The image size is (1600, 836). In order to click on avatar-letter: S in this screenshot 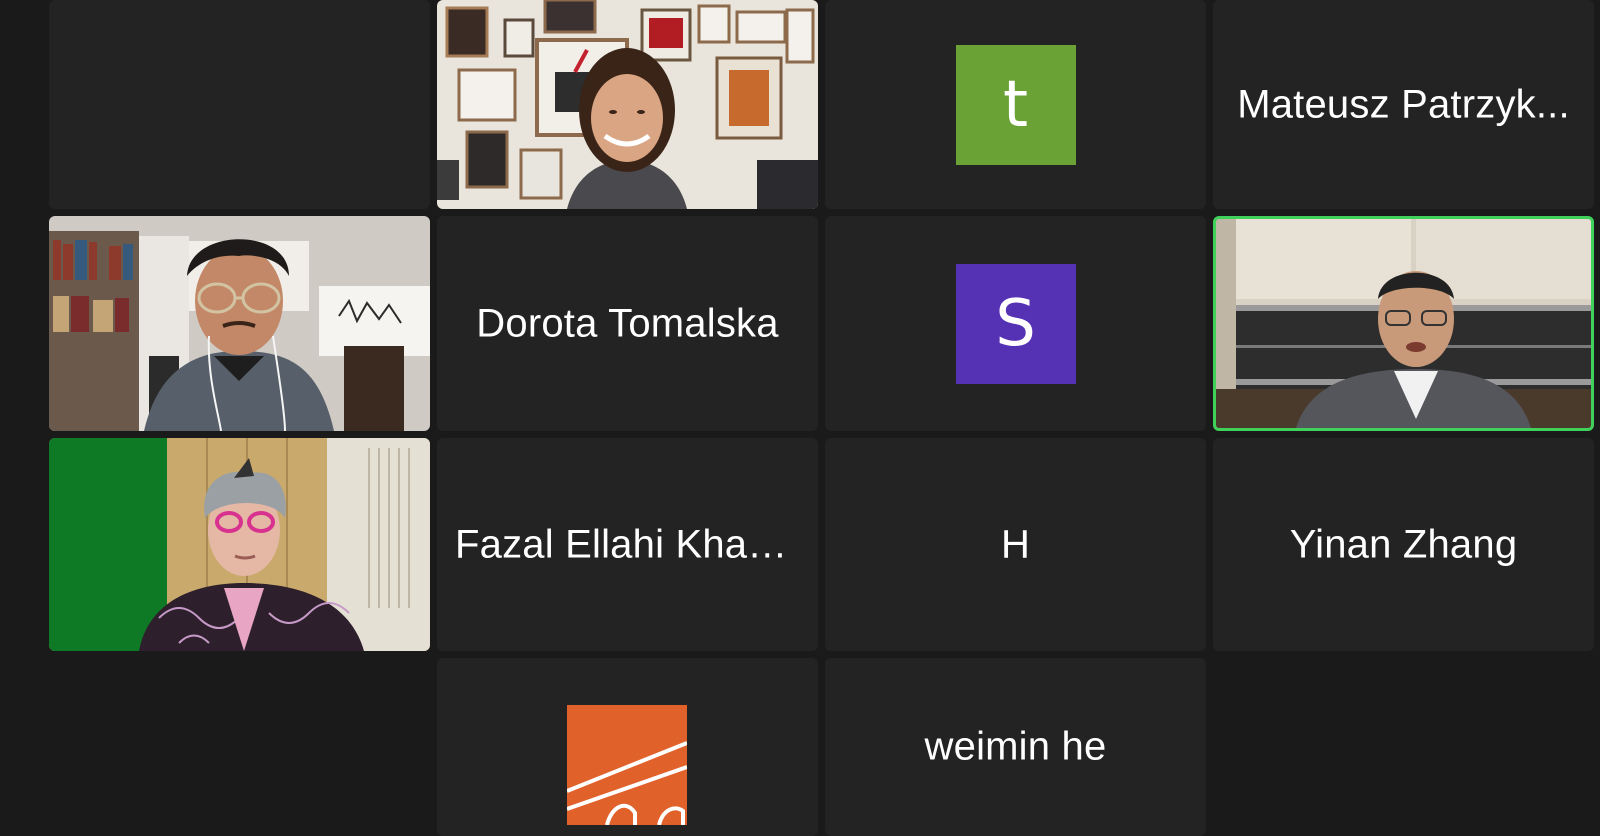, I will do `click(1015, 323)`.